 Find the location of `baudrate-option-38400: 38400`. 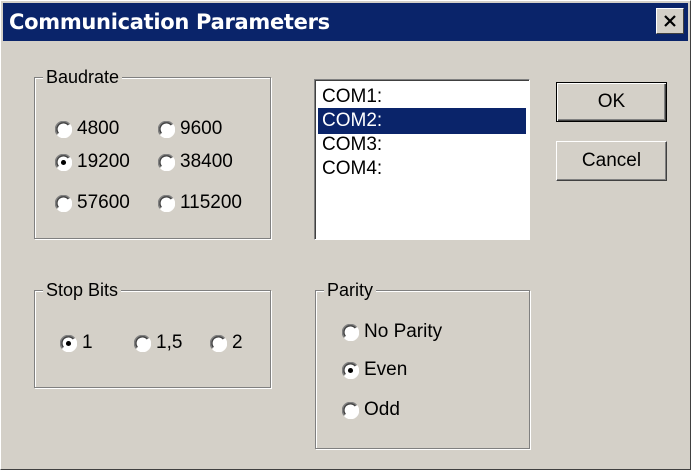

baudrate-option-38400: 38400 is located at coordinates (195, 162).